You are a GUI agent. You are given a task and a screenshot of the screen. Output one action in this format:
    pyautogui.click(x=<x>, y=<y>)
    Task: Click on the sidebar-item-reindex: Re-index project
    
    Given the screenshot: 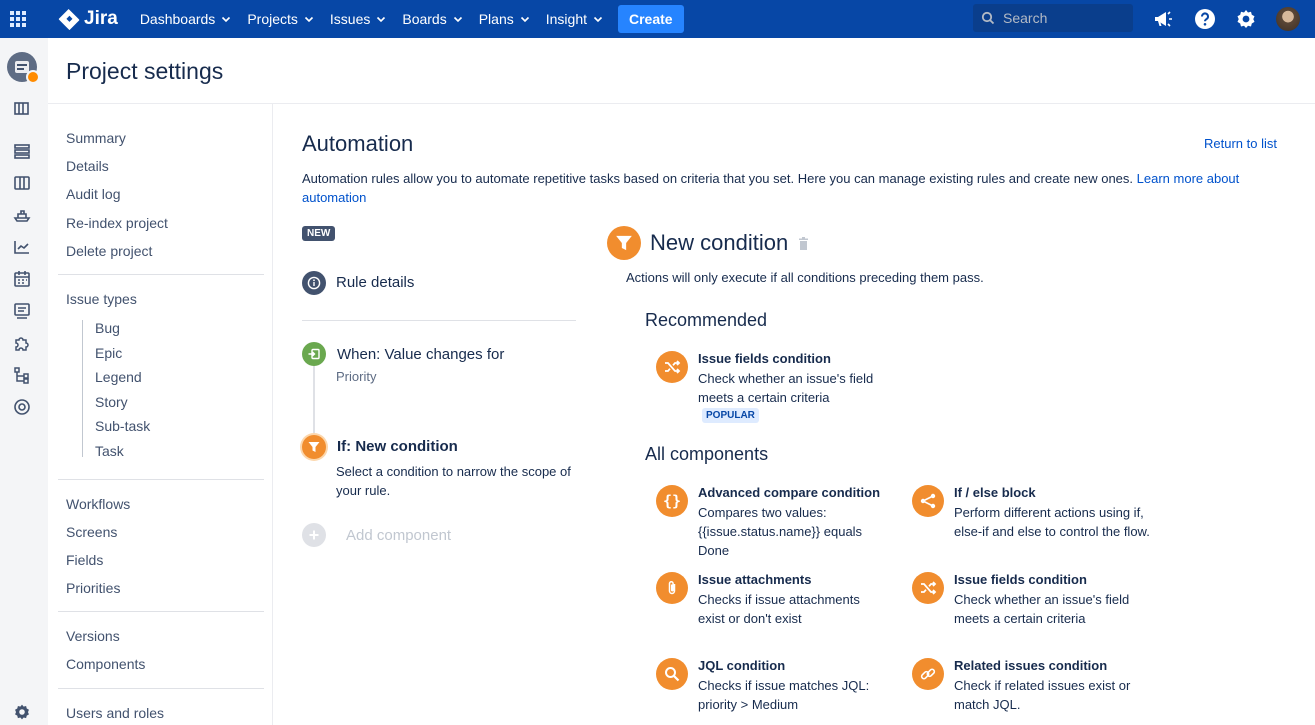 What is the action you would take?
    pyautogui.click(x=117, y=223)
    